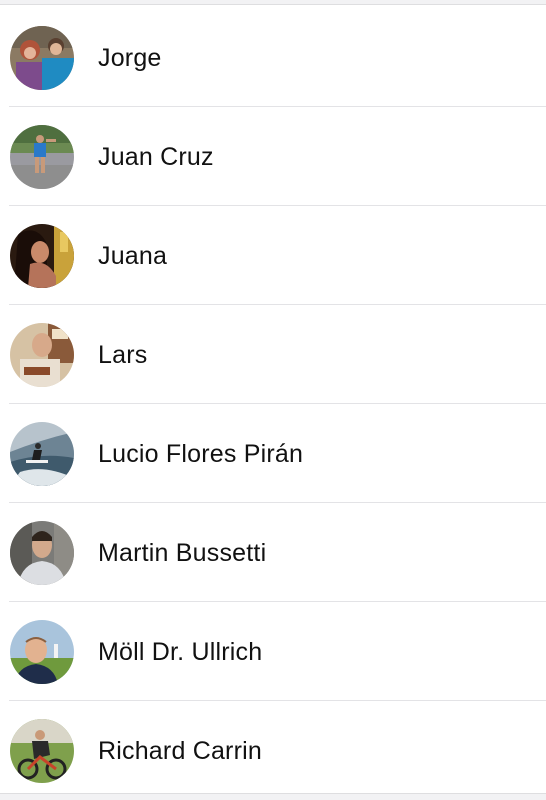 The image size is (546, 800). I want to click on contact-name: Lucio Flores Pirán, so click(201, 454).